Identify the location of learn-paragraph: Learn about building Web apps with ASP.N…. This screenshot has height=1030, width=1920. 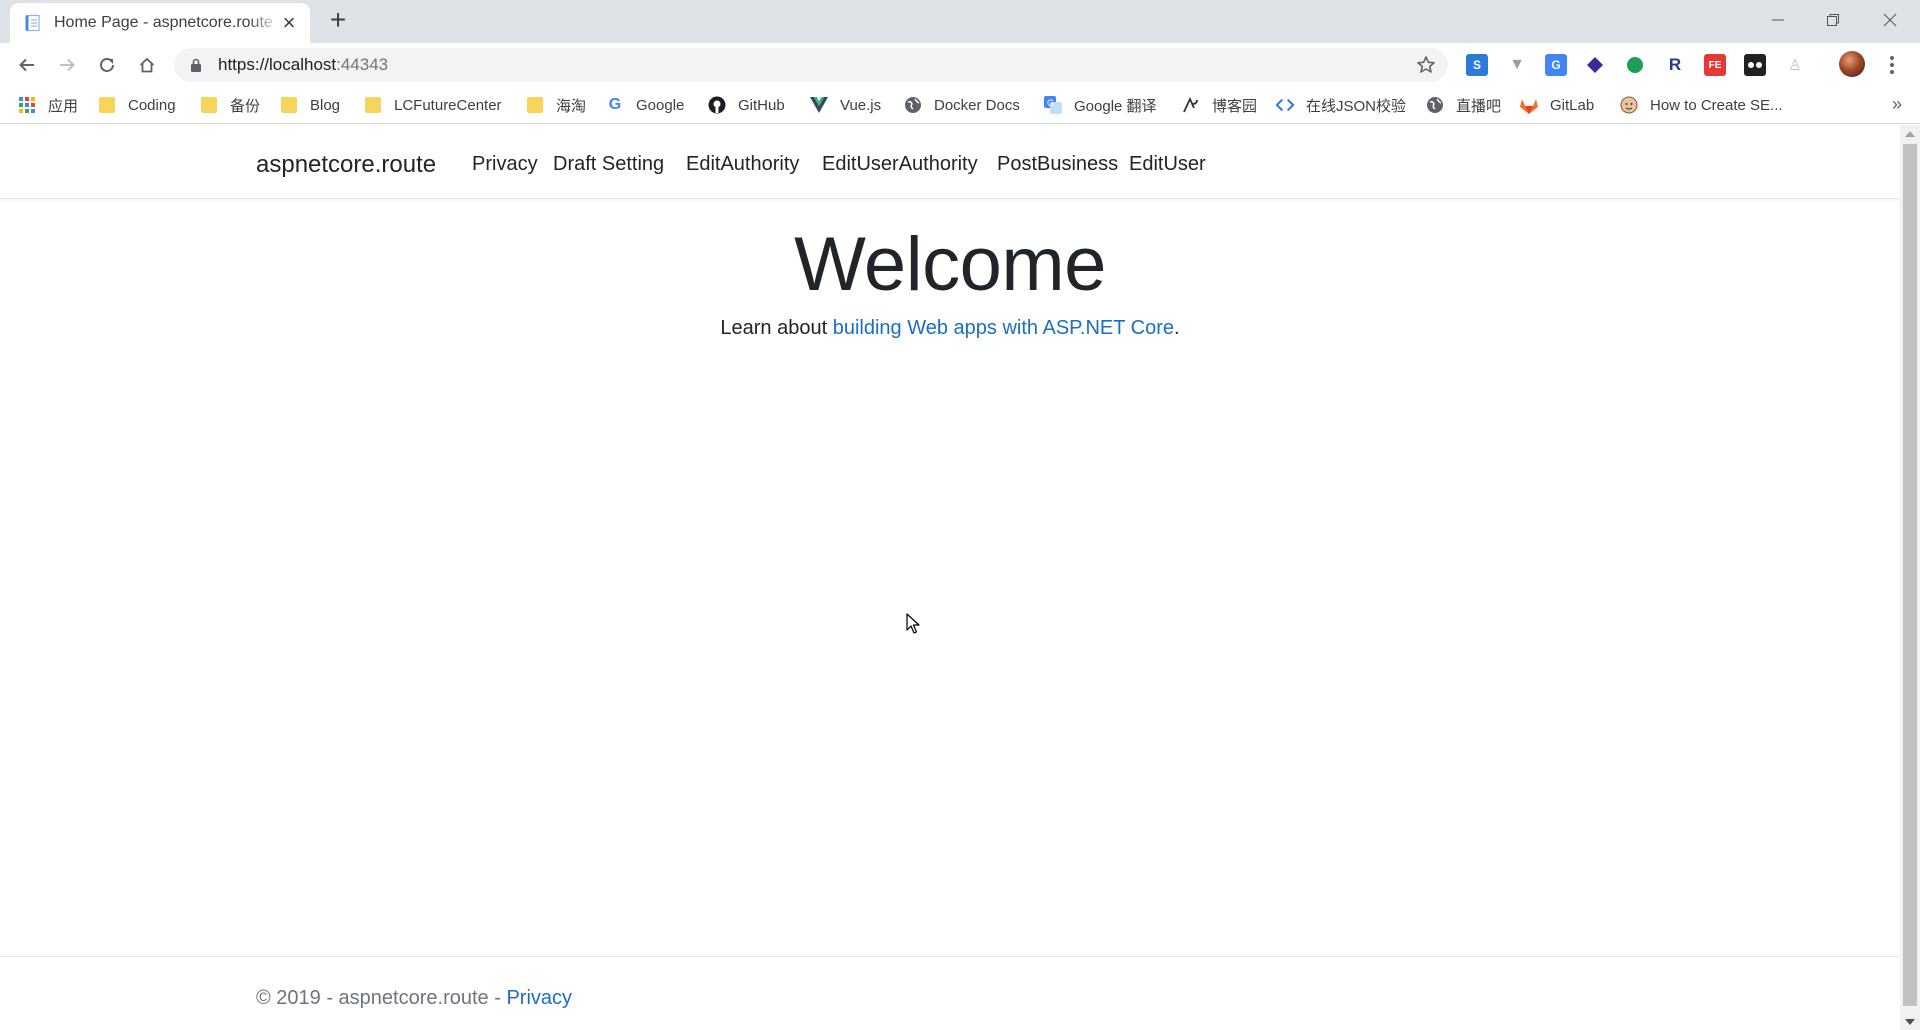
(950, 328).